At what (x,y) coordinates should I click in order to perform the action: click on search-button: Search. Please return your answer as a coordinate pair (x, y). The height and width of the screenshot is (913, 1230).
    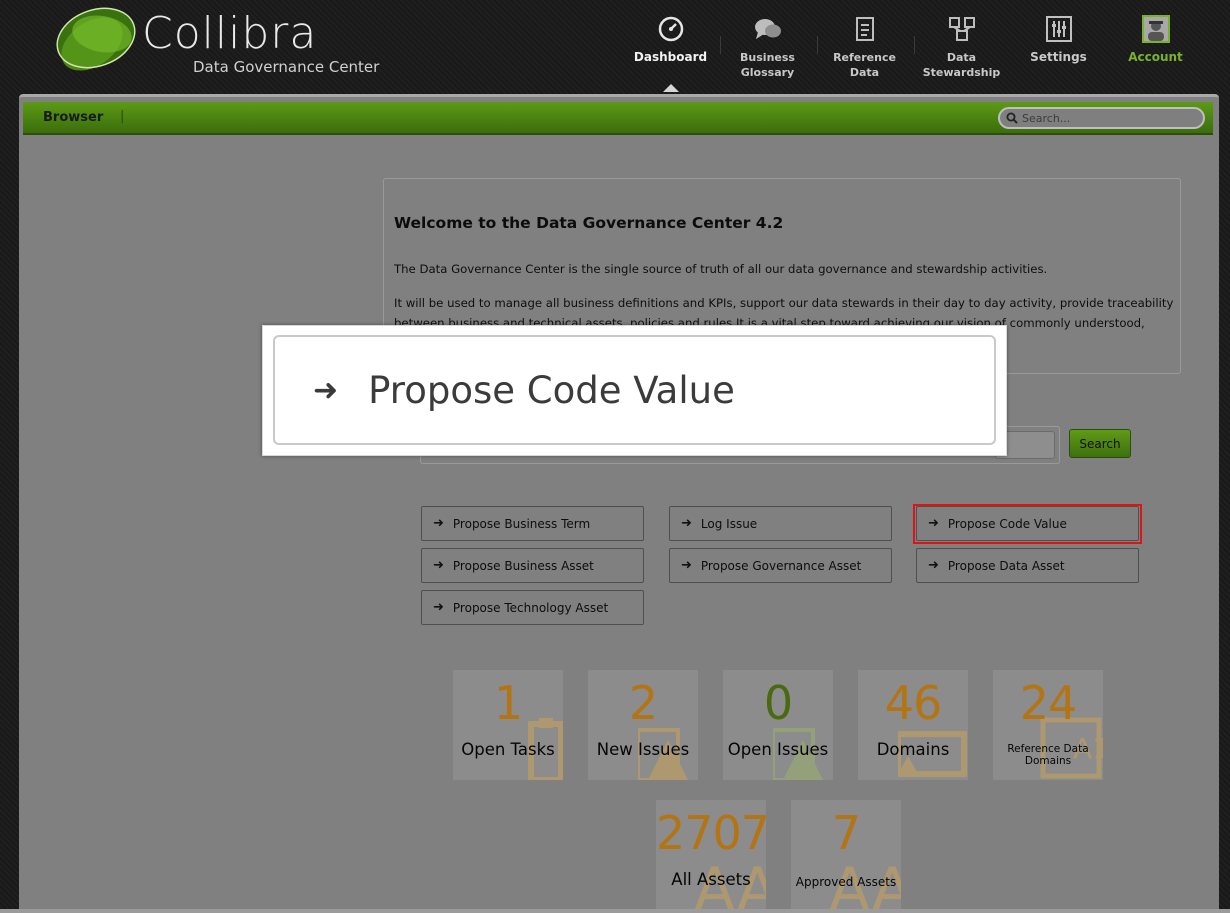
    Looking at the image, I should click on (1100, 443).